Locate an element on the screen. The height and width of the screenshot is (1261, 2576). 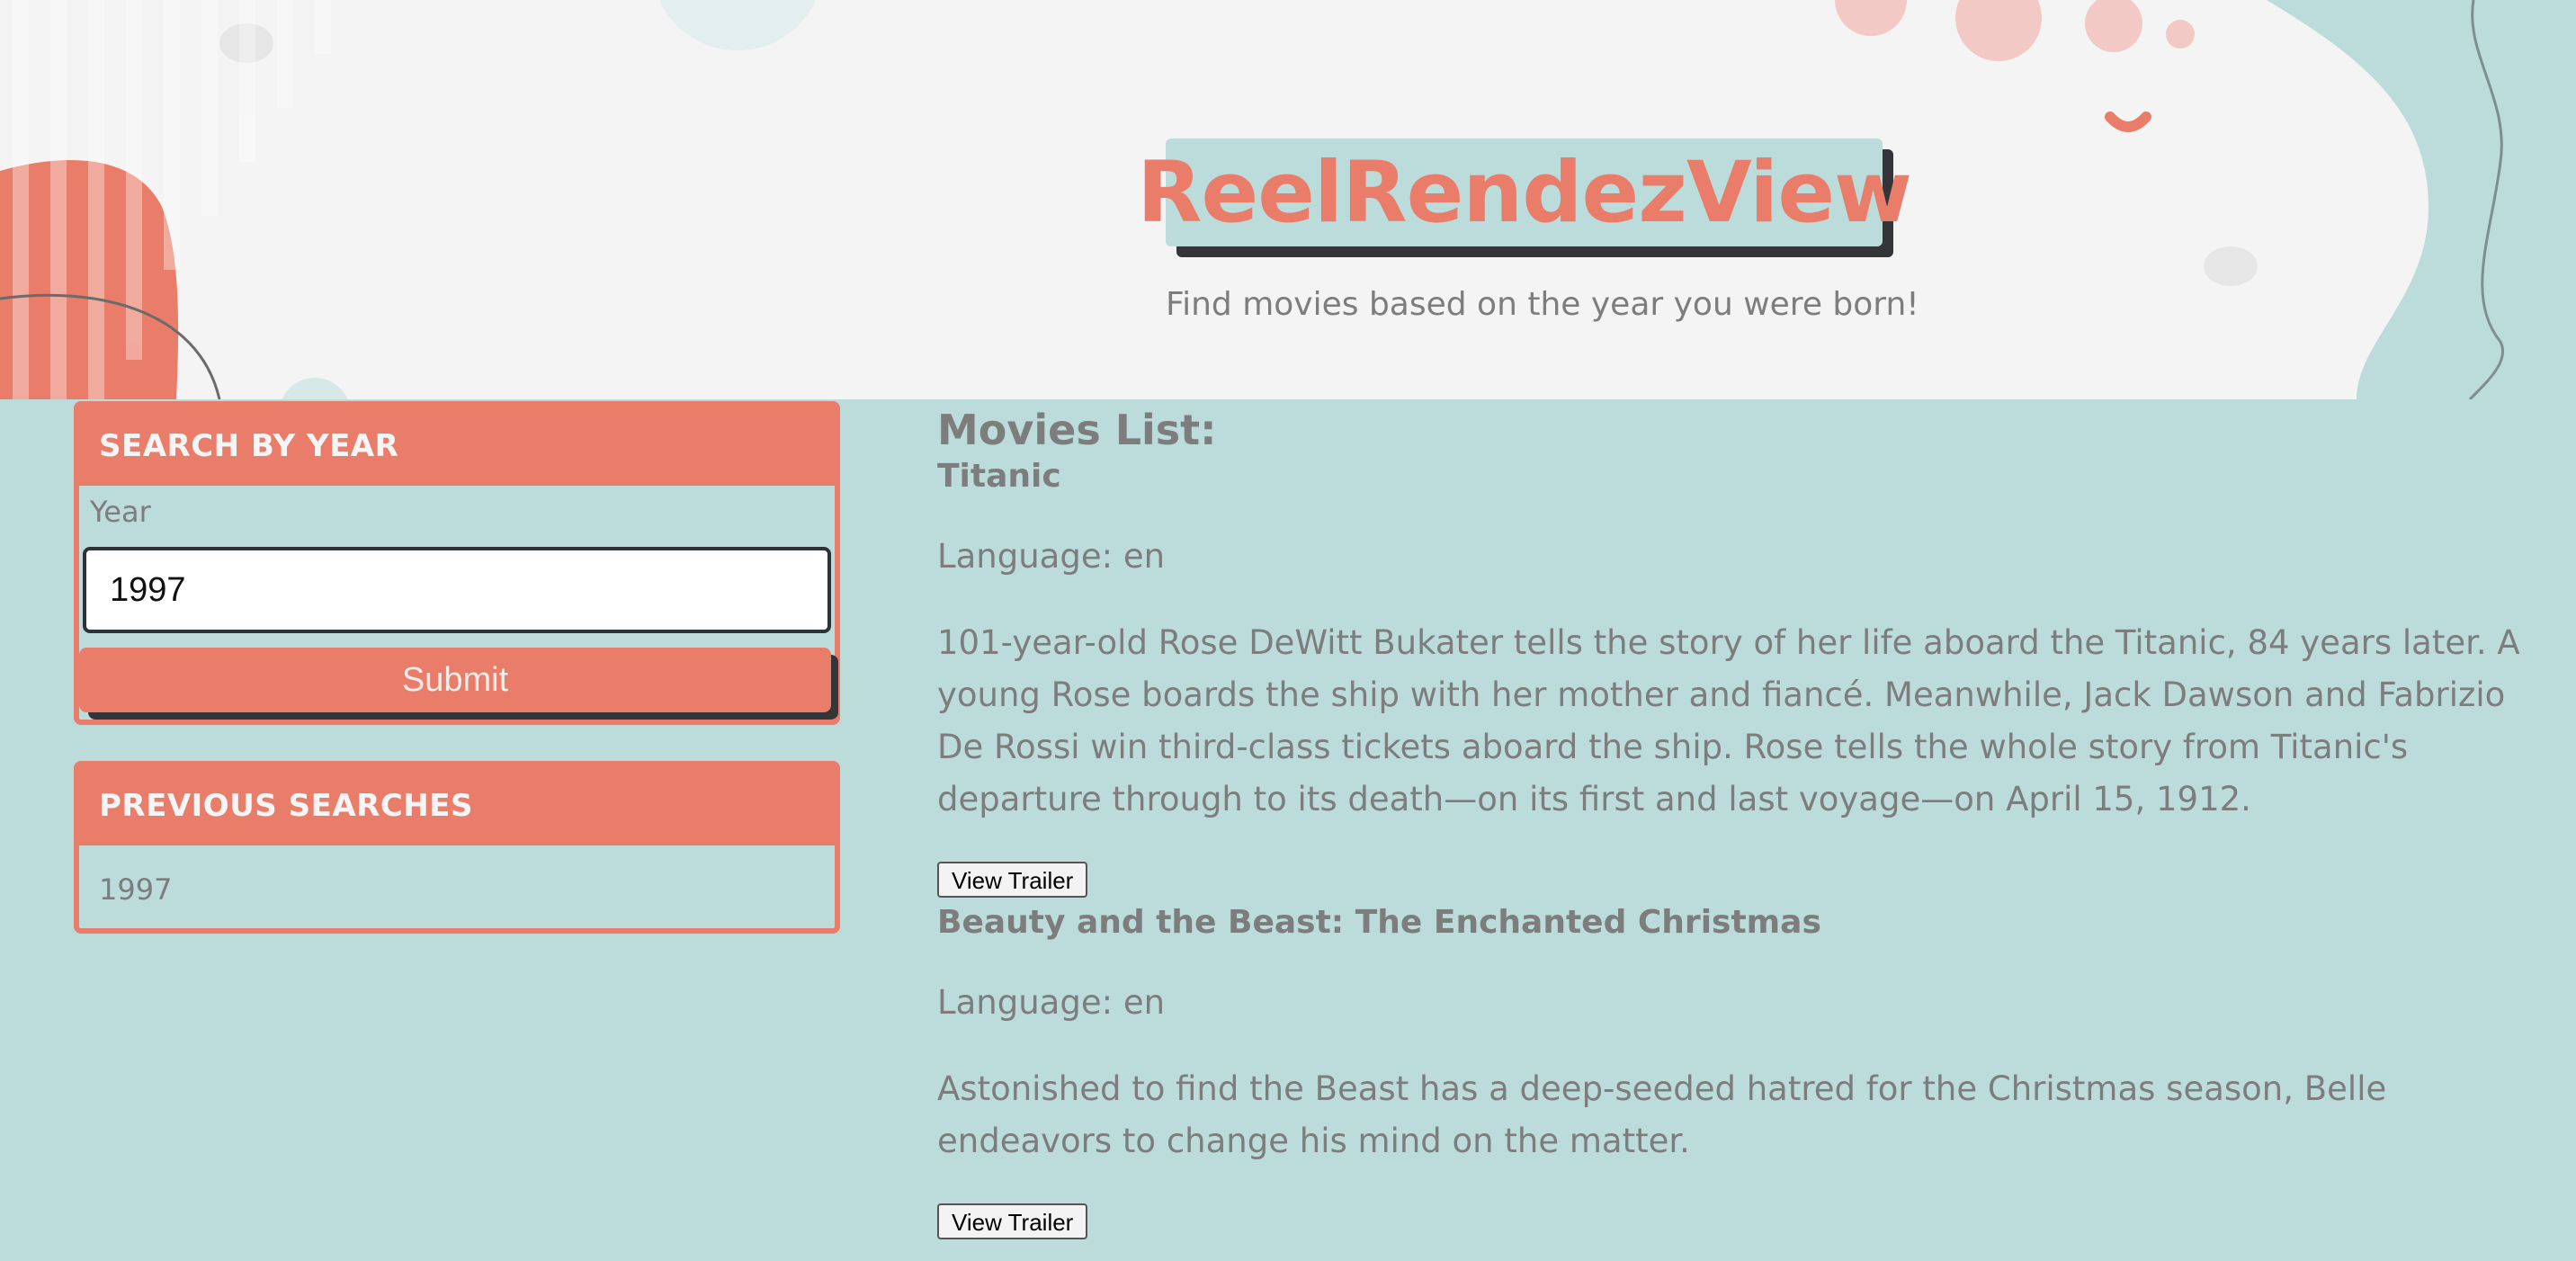
site-title: ReelRendezView is located at coordinates (1524, 193).